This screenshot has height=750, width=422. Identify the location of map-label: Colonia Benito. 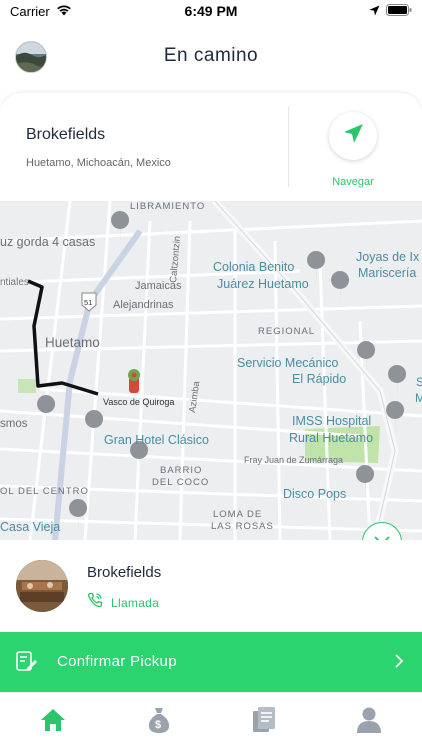
(253, 267).